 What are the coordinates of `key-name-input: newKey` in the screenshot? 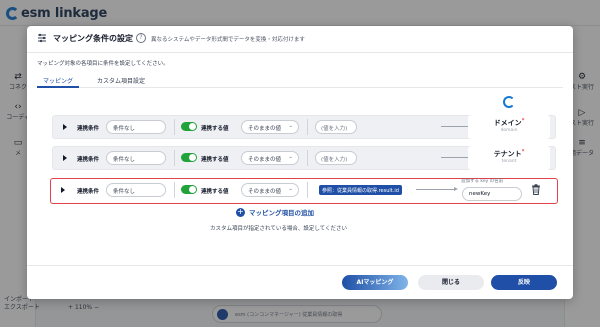 It's located at (492, 194).